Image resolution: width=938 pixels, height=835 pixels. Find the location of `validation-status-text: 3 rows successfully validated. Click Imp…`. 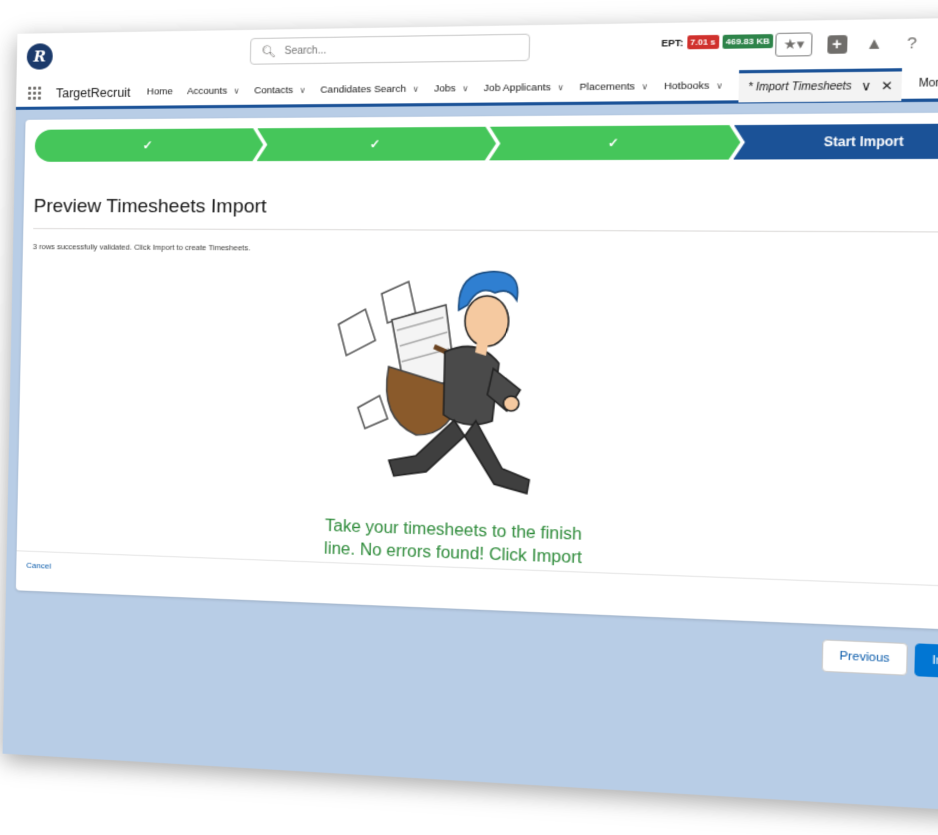

validation-status-text: 3 rows successfully validated. Click Imp… is located at coordinates (141, 247).